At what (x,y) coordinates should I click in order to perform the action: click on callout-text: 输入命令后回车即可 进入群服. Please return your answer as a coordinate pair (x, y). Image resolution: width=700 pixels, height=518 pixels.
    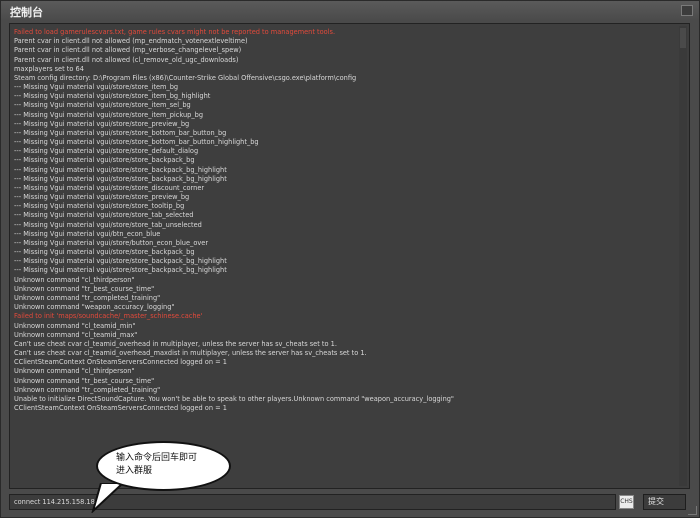
    Looking at the image, I should click on (168, 465).